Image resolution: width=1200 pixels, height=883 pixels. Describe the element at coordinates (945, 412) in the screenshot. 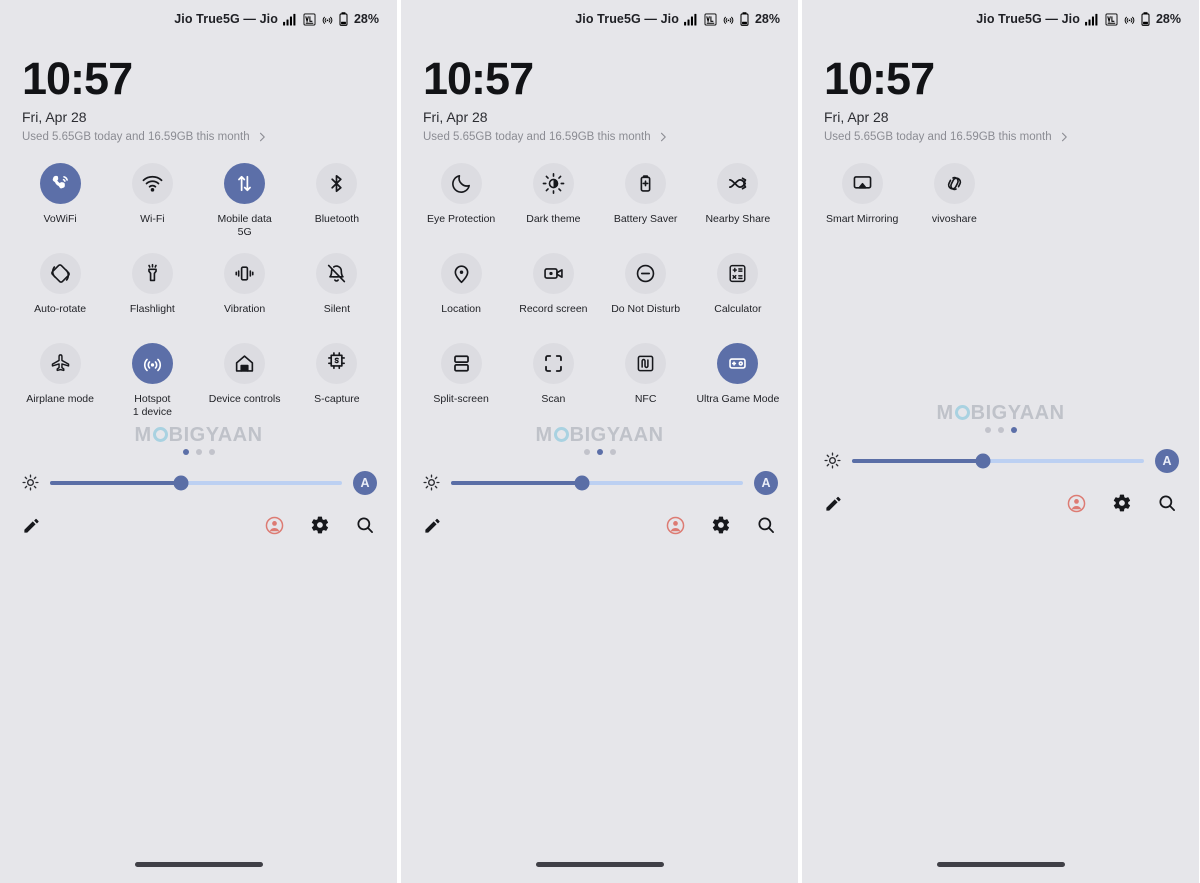

I see `watermark-text-before: M` at that location.